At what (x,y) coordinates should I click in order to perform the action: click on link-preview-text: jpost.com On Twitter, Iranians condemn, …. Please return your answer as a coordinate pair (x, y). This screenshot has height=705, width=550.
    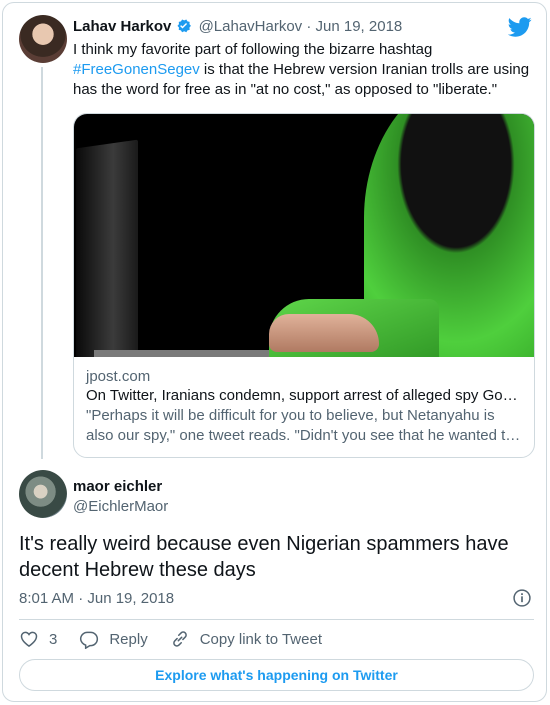
    Looking at the image, I should click on (304, 401).